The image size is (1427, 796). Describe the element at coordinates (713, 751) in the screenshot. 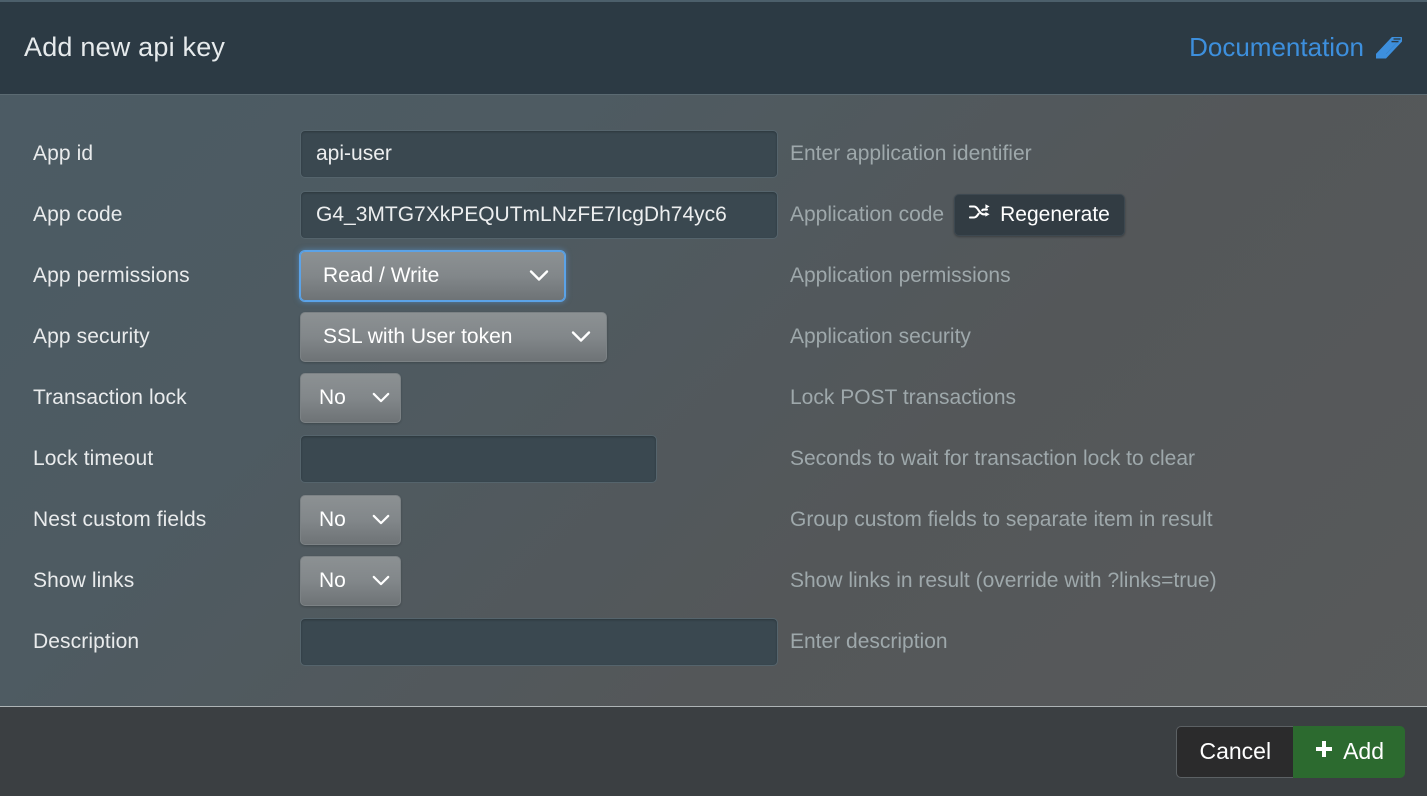

I see `dialog-footer: Cancel Add` at that location.